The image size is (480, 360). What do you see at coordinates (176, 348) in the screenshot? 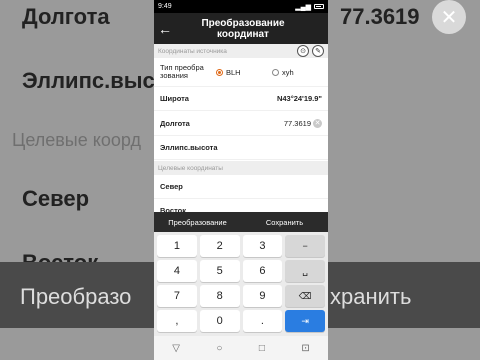
I see `nav-back-icon: ▽` at bounding box center [176, 348].